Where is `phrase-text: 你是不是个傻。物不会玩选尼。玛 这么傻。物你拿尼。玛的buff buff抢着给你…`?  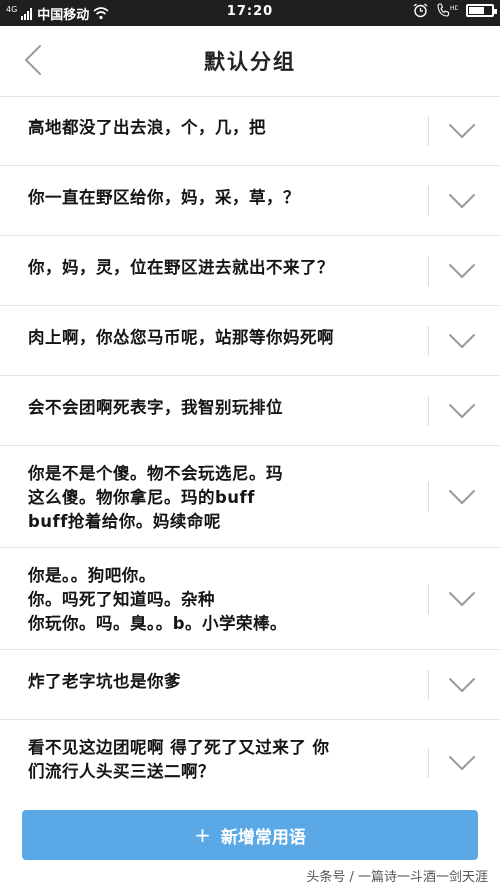
phrase-text: 你是不是个傻。物不会玩选尼。玛 这么傻。物你拿尼。玛的buff buff抢着给你… is located at coordinates (155, 497).